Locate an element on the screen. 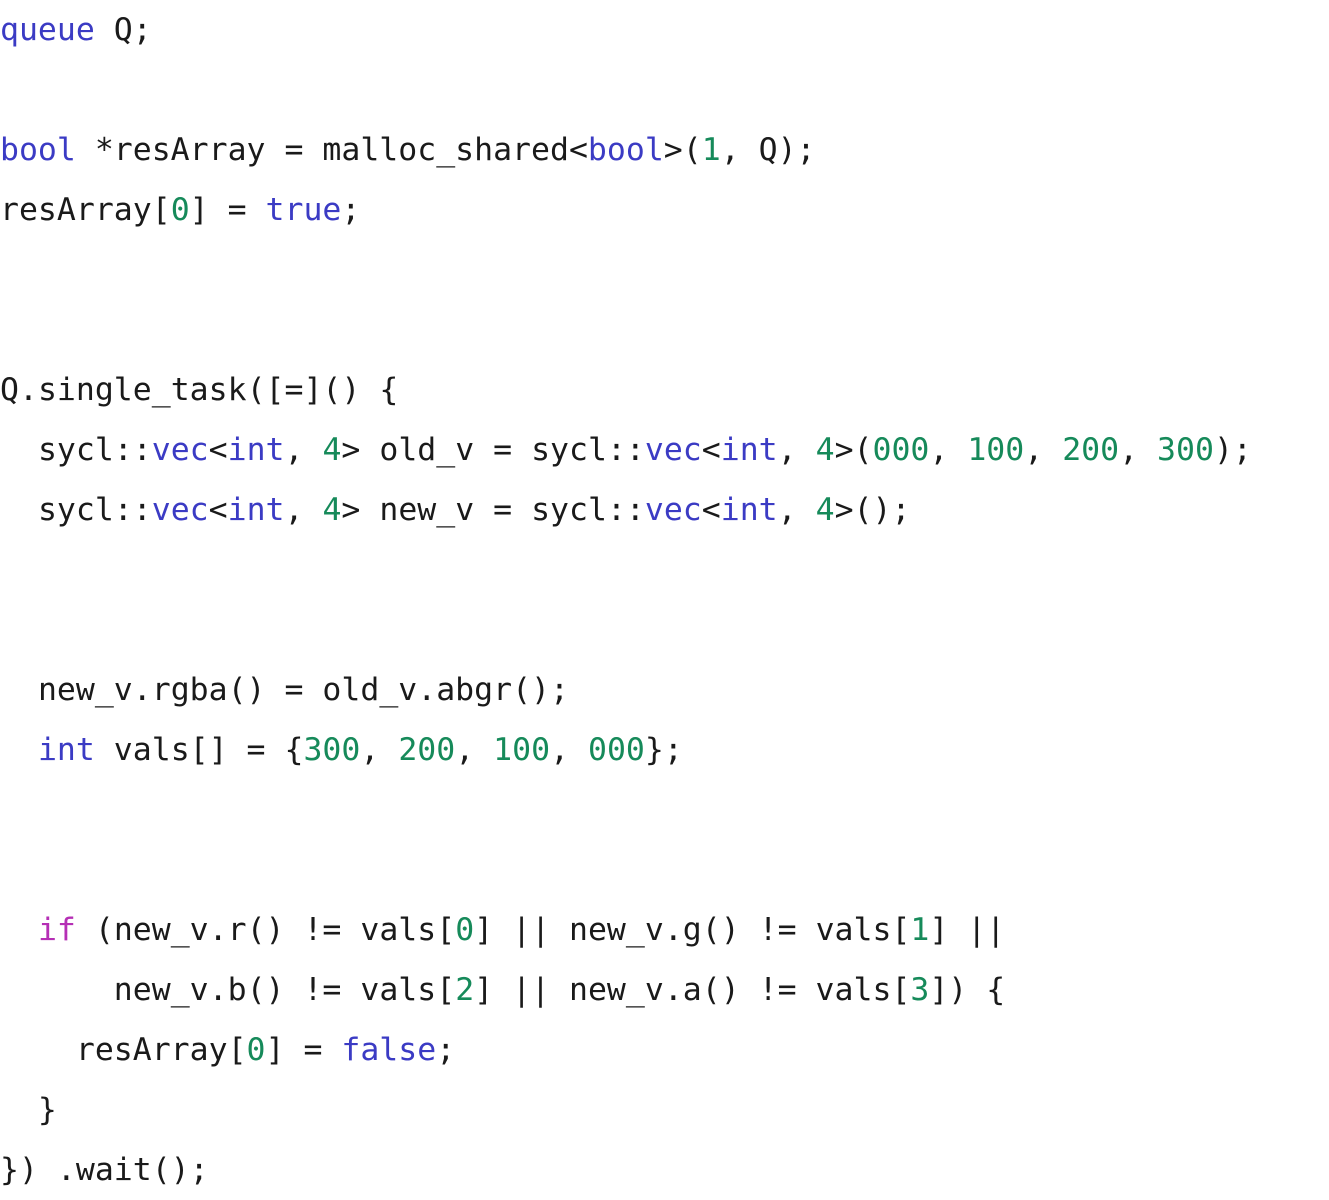 This screenshot has width=1329, height=1200. code-token-function: wait is located at coordinates (113, 1170).